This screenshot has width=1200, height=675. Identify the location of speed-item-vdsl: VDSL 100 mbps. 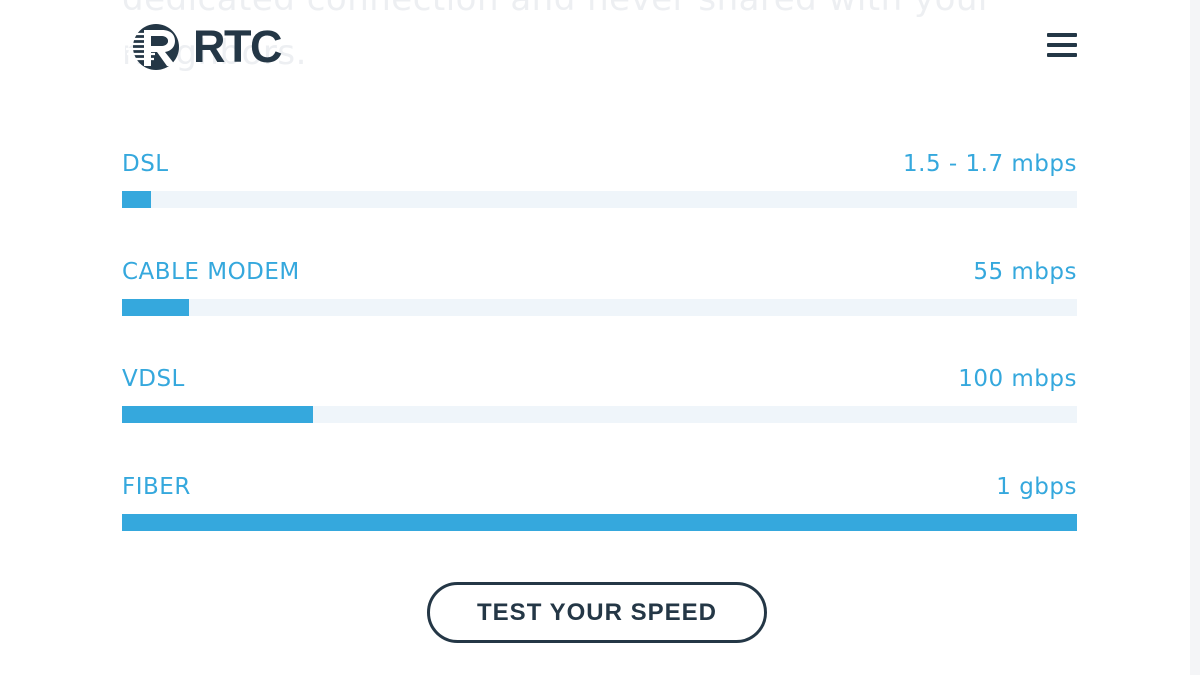
(599, 413).